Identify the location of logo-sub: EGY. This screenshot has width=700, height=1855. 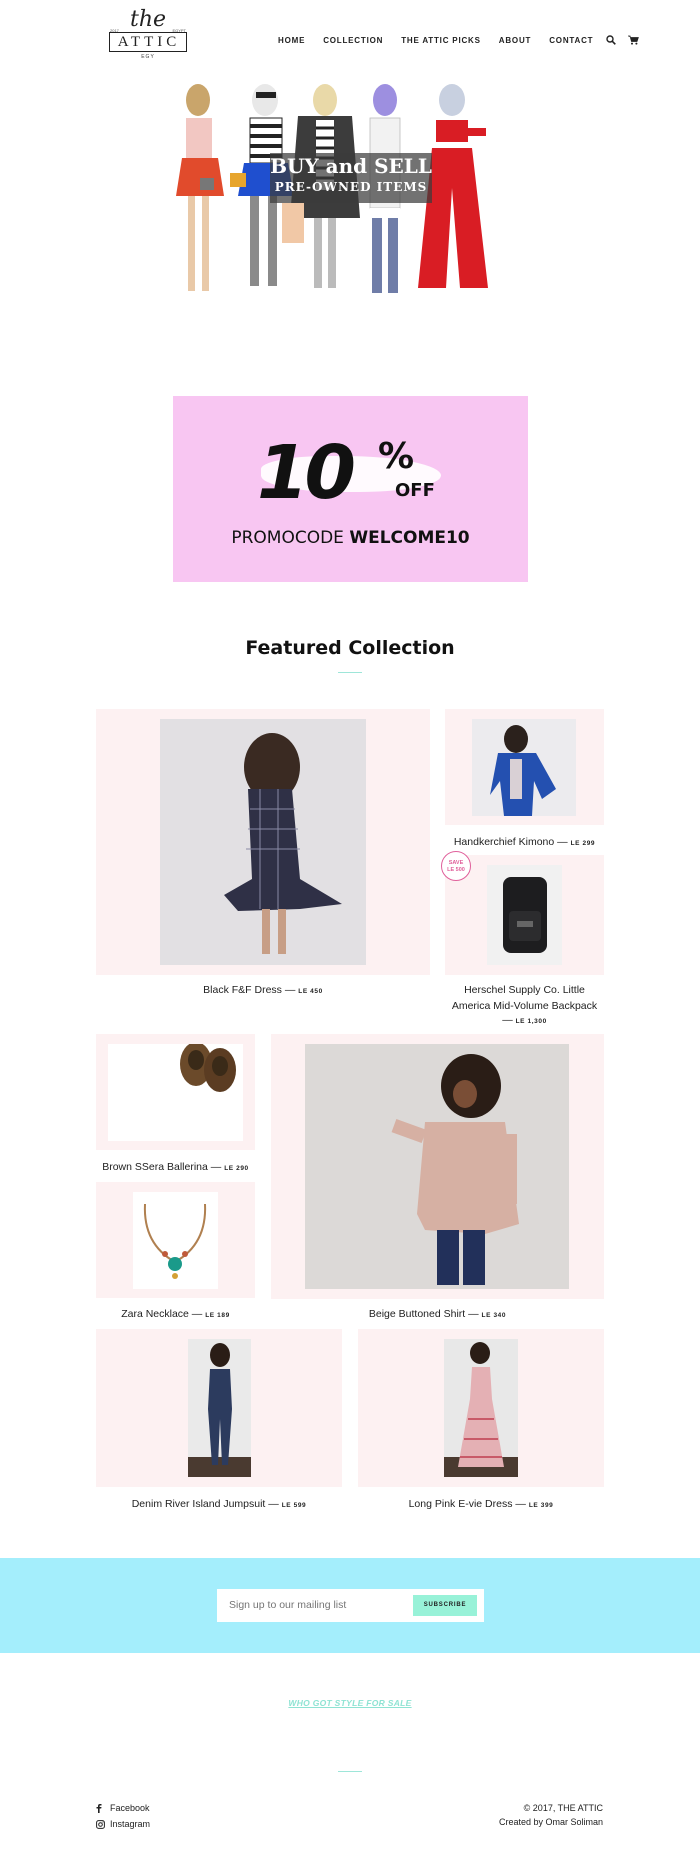
(148, 57).